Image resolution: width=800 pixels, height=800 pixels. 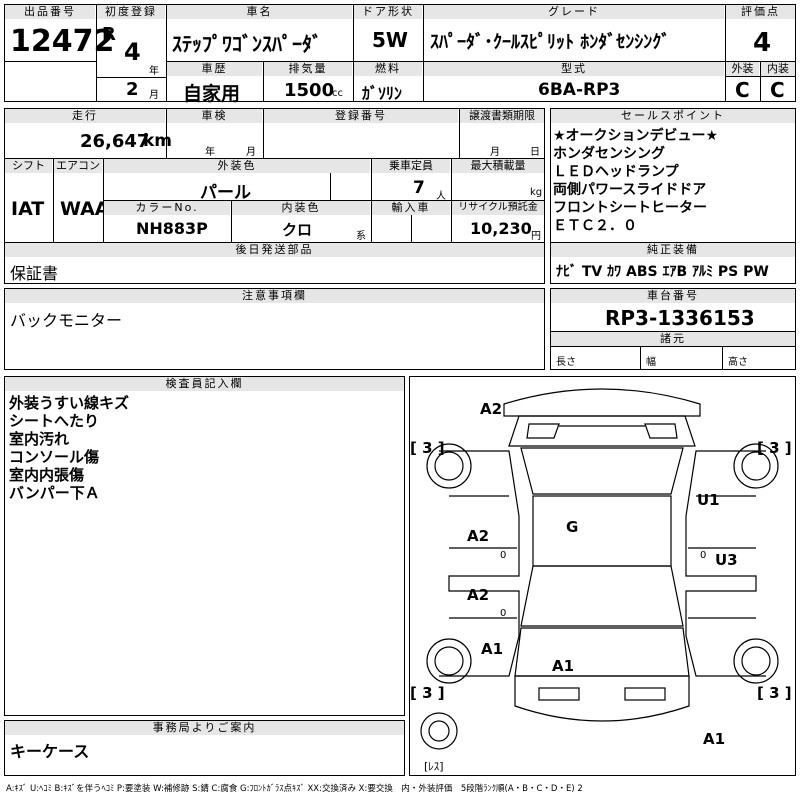 What do you see at coordinates (502, 116) in the screenshot?
I see `transfer-label: 譲渡書類期限` at bounding box center [502, 116].